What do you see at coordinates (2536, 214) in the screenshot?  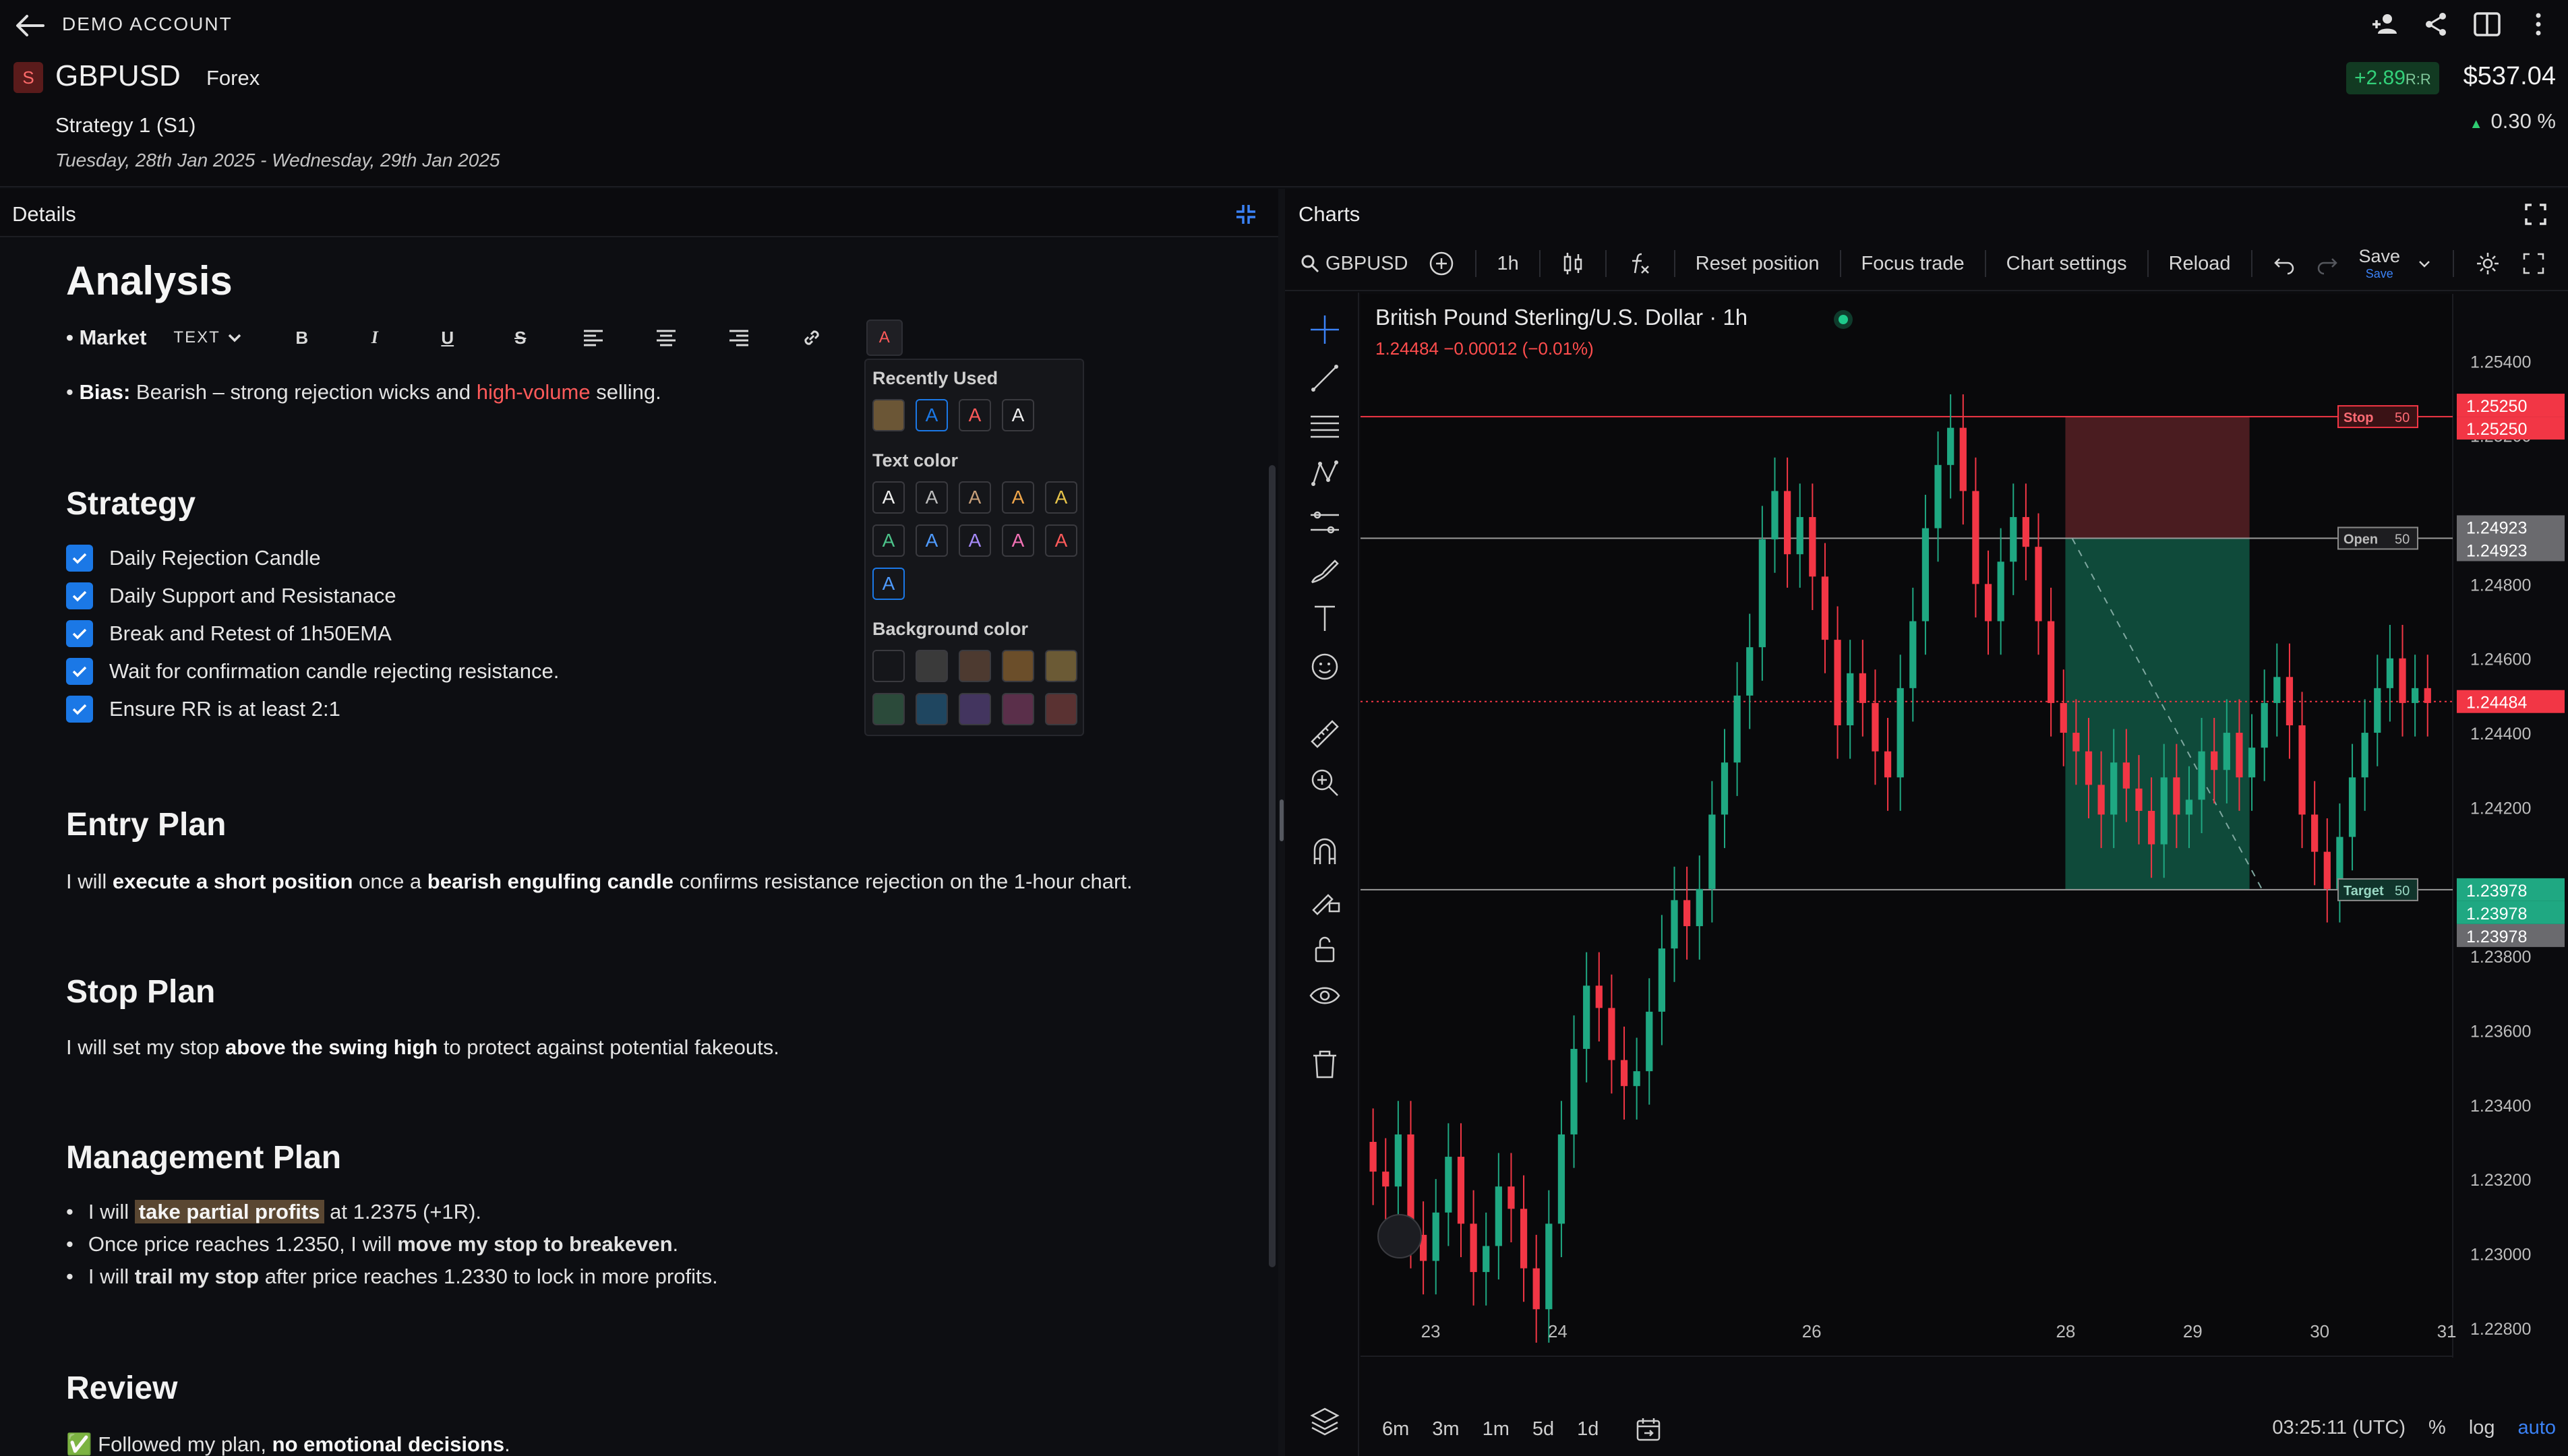 I see `fullscreen-icon` at bounding box center [2536, 214].